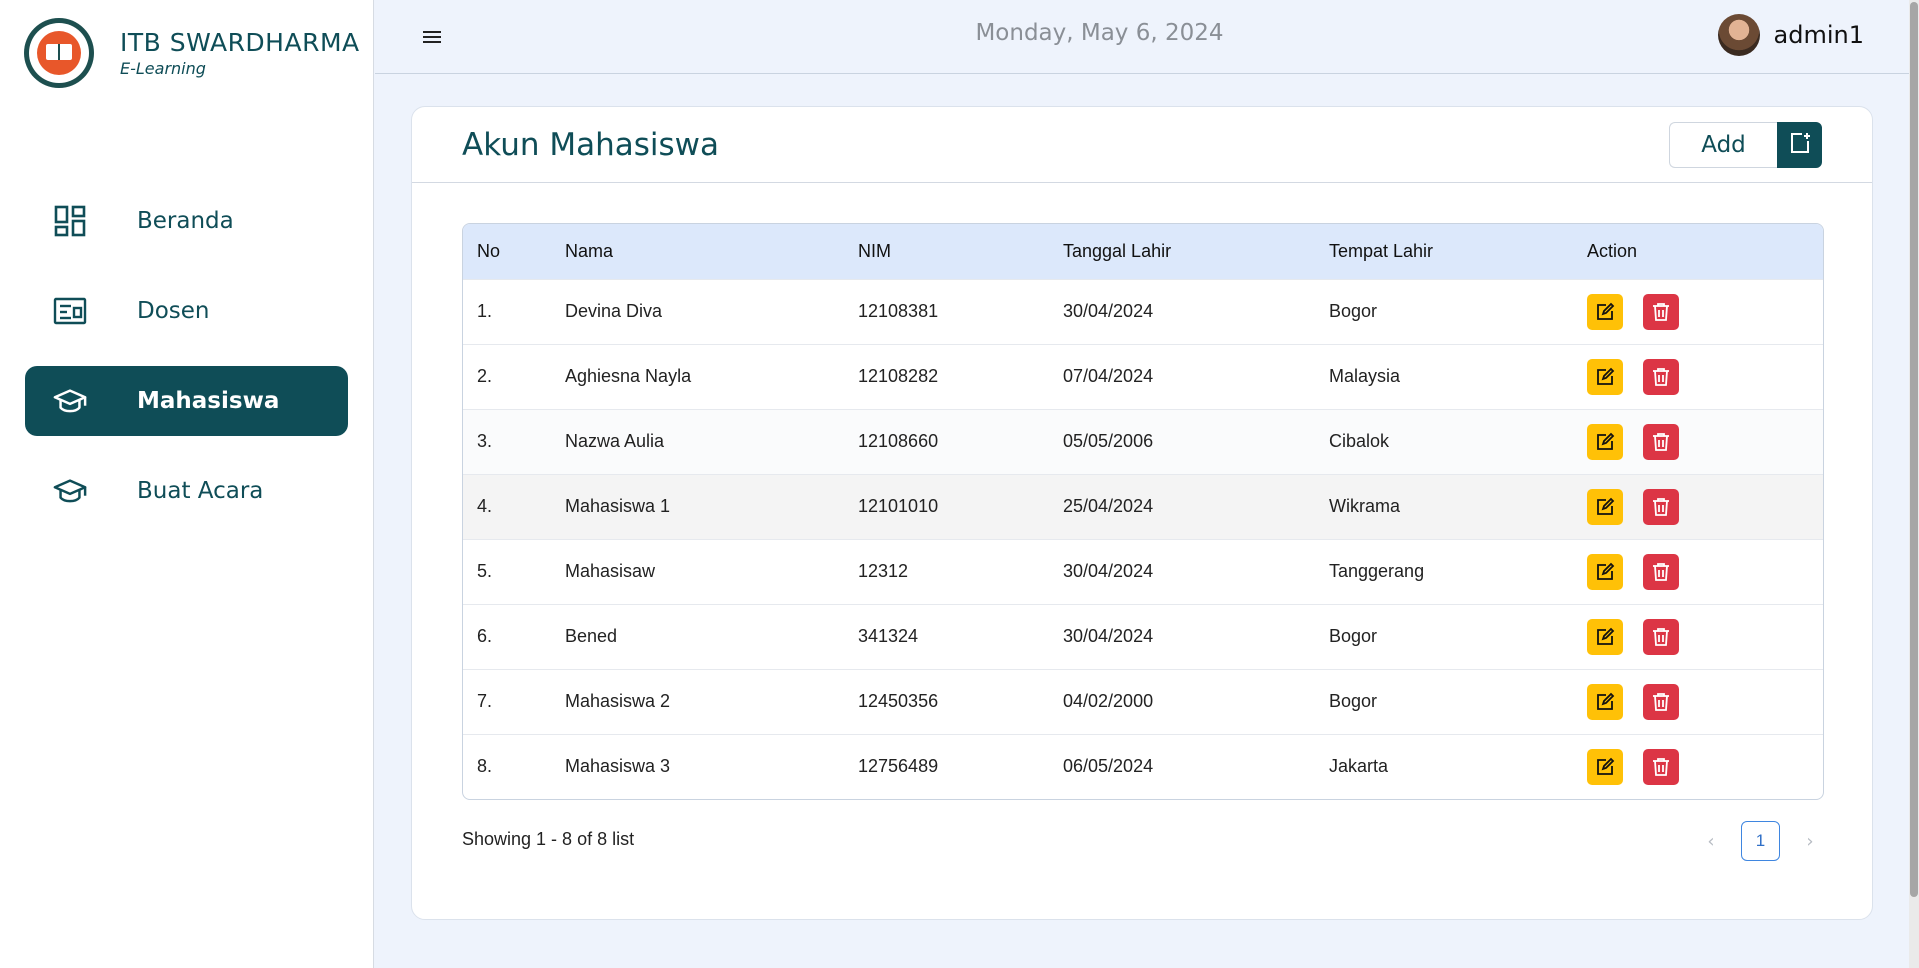 The width and height of the screenshot is (1919, 968). What do you see at coordinates (1799, 145) in the screenshot?
I see `add-icon-button` at bounding box center [1799, 145].